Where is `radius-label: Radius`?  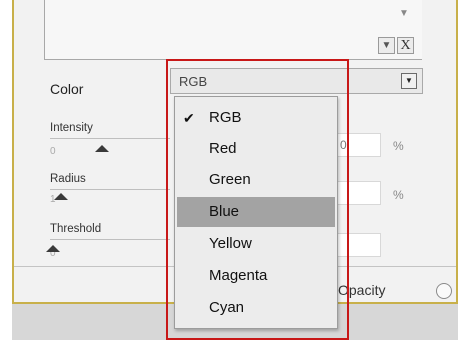
radius-label: Radius is located at coordinates (68, 179).